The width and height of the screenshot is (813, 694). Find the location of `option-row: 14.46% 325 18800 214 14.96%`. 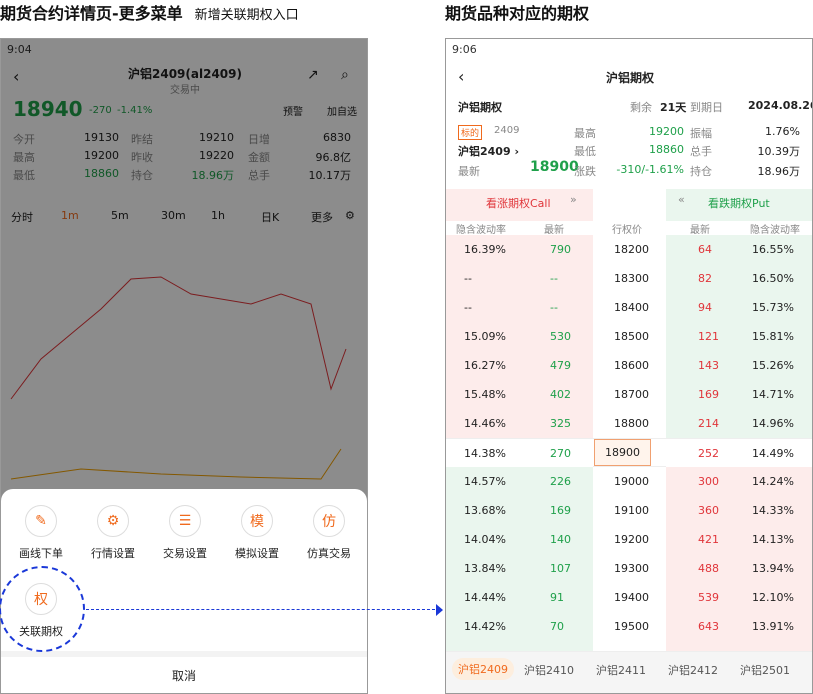

option-row: 14.46% 325 18800 214 14.96% is located at coordinates (629, 423).